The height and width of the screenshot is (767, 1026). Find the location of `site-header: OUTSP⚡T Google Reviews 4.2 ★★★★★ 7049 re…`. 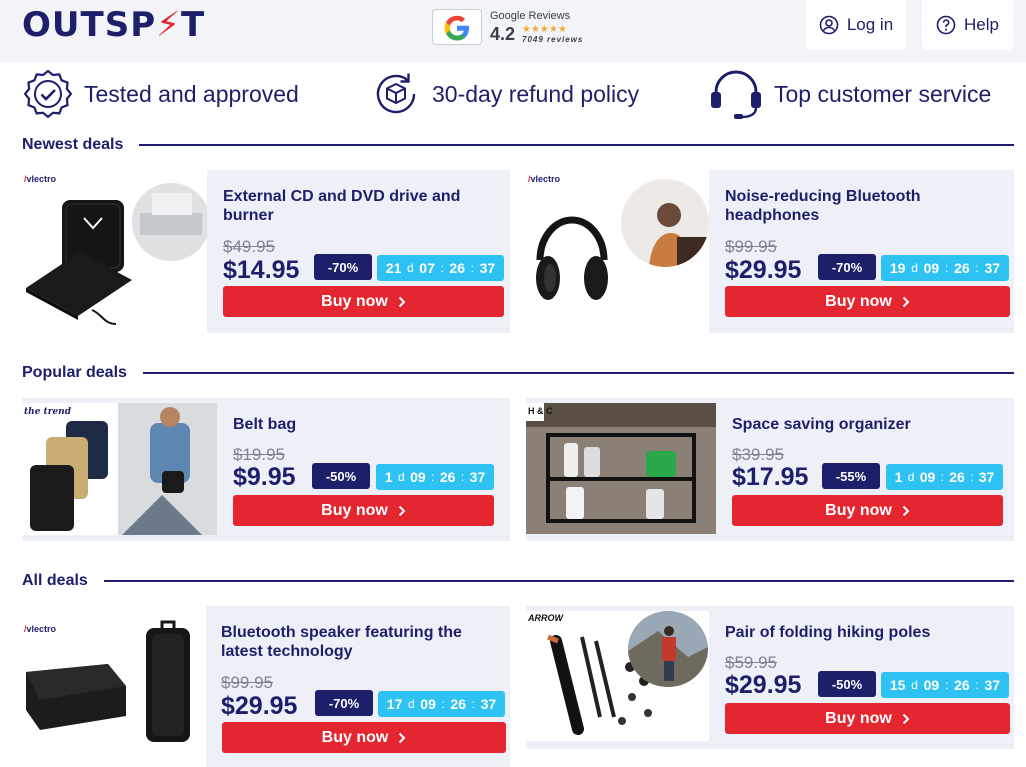

site-header: OUTSP⚡T Google Reviews 4.2 ★★★★★ 7049 re… is located at coordinates (513, 31).